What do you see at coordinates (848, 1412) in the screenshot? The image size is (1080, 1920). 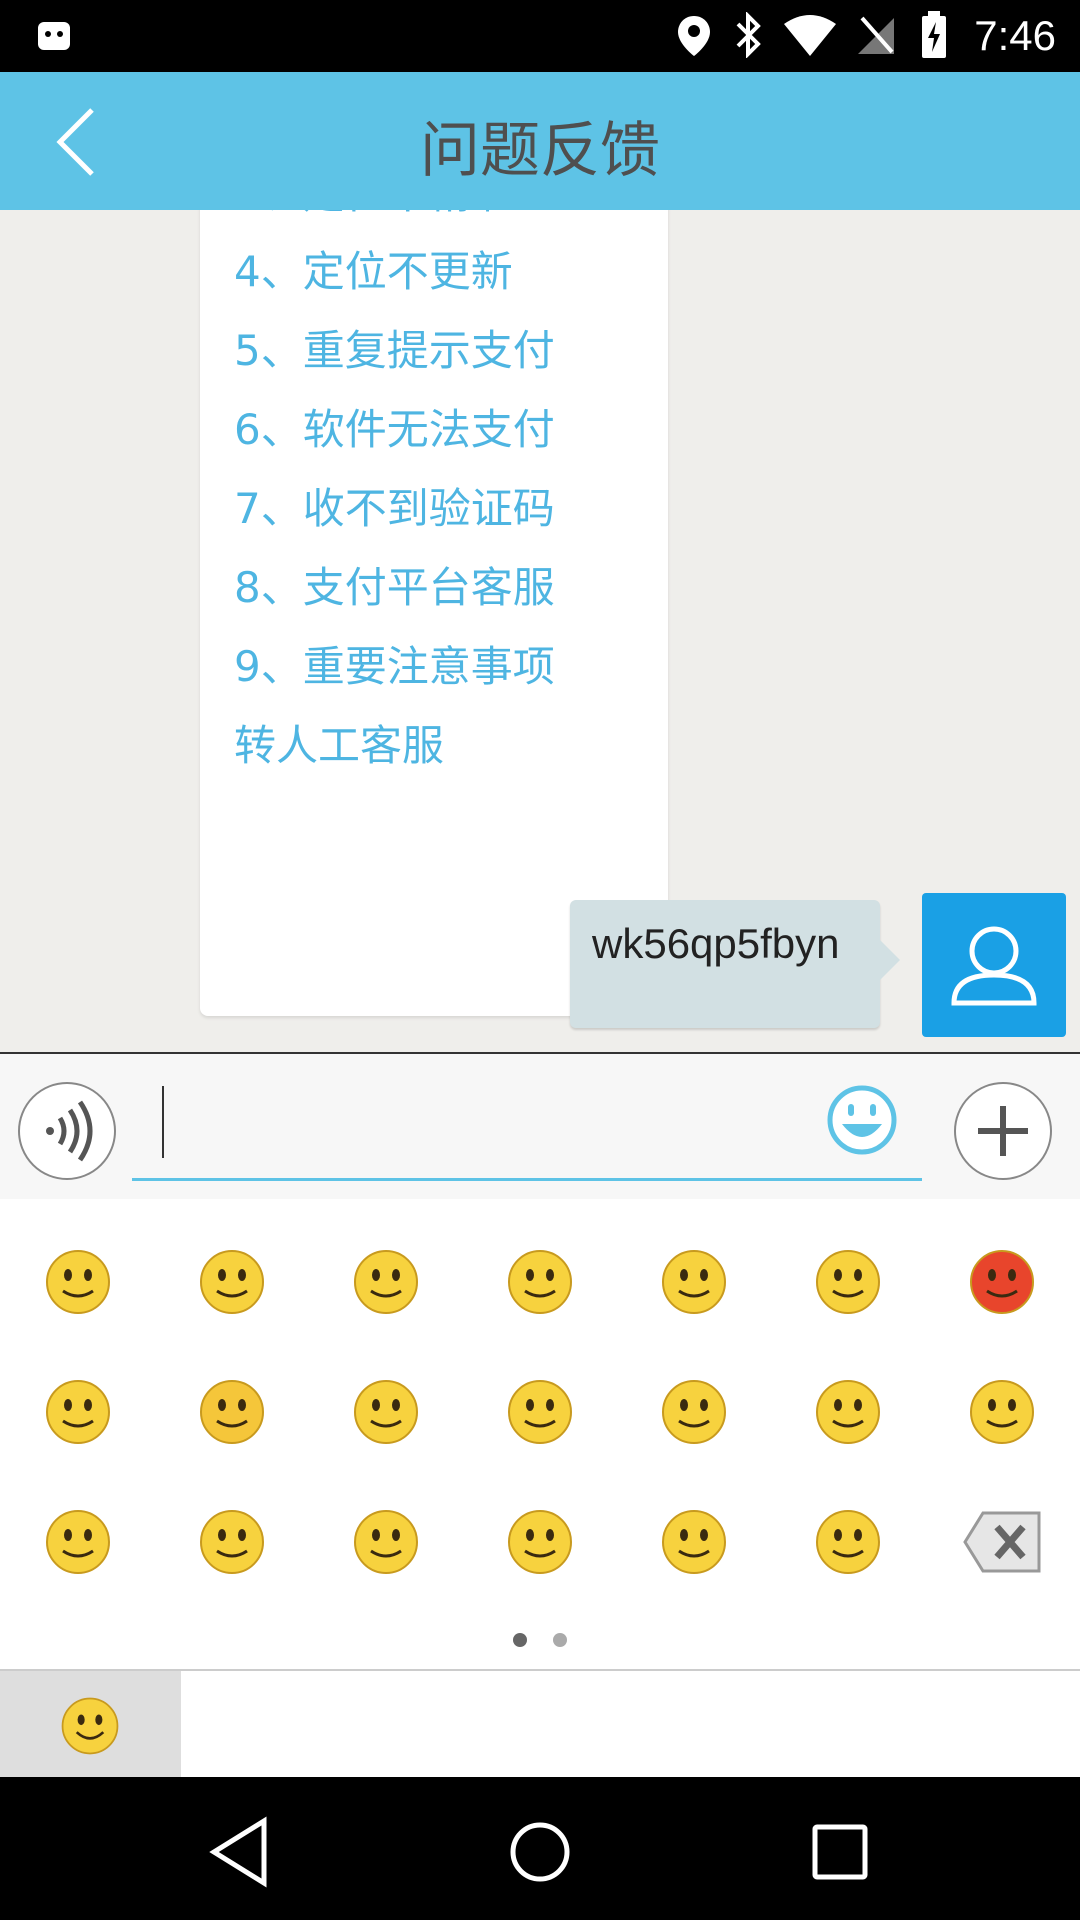 I see `angel-icon` at bounding box center [848, 1412].